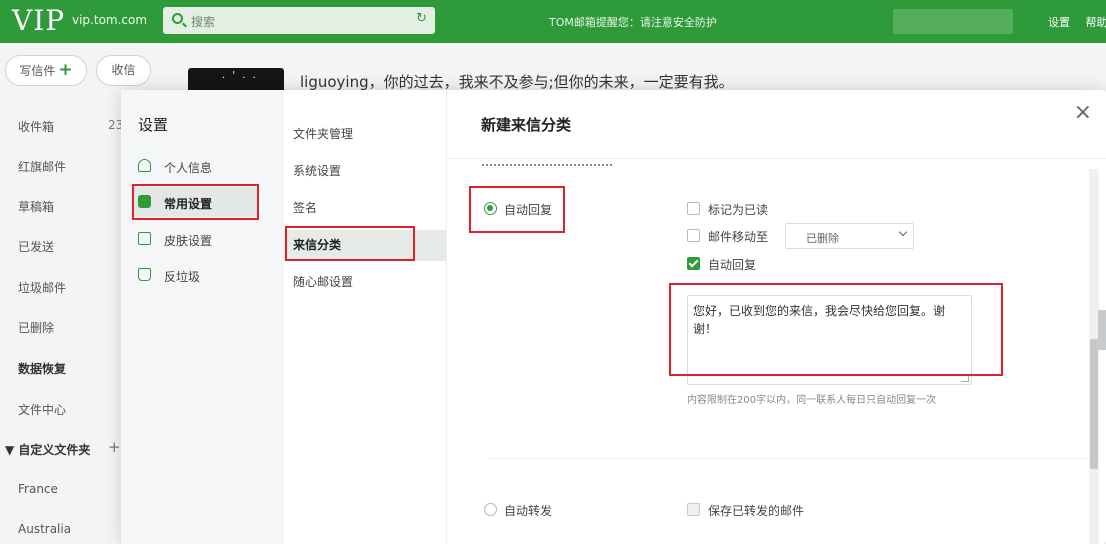  I want to click on mark-read-label: 标记为已读, so click(738, 210).